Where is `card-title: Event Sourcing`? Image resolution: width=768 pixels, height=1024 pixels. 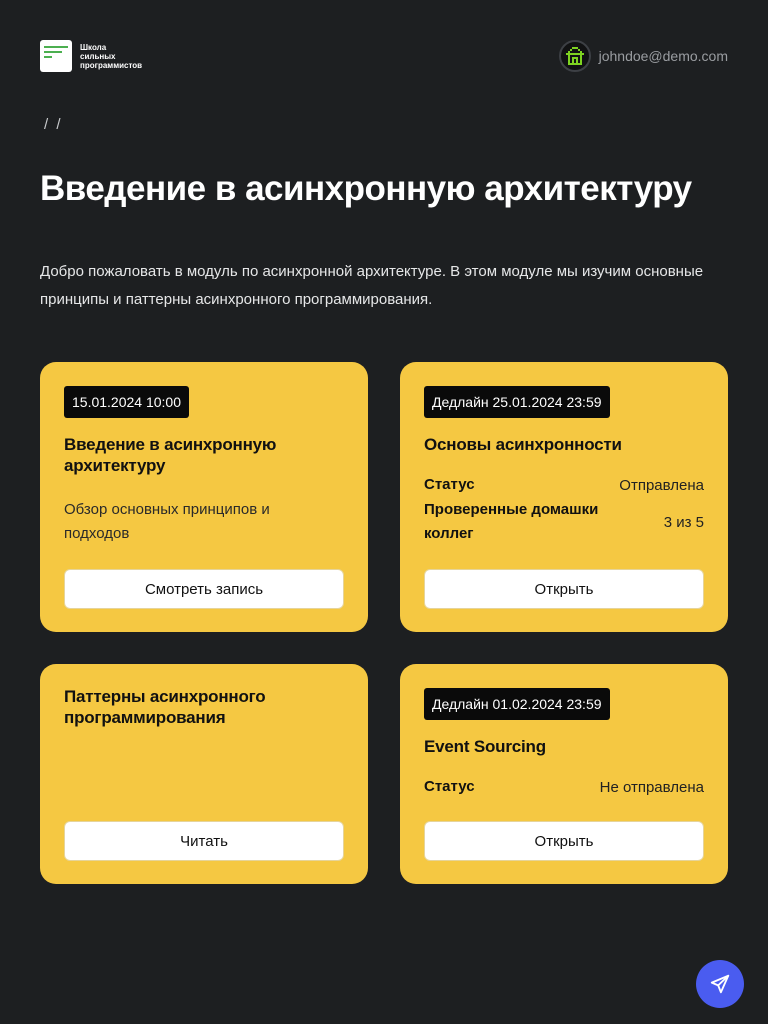 card-title: Event Sourcing is located at coordinates (485, 746).